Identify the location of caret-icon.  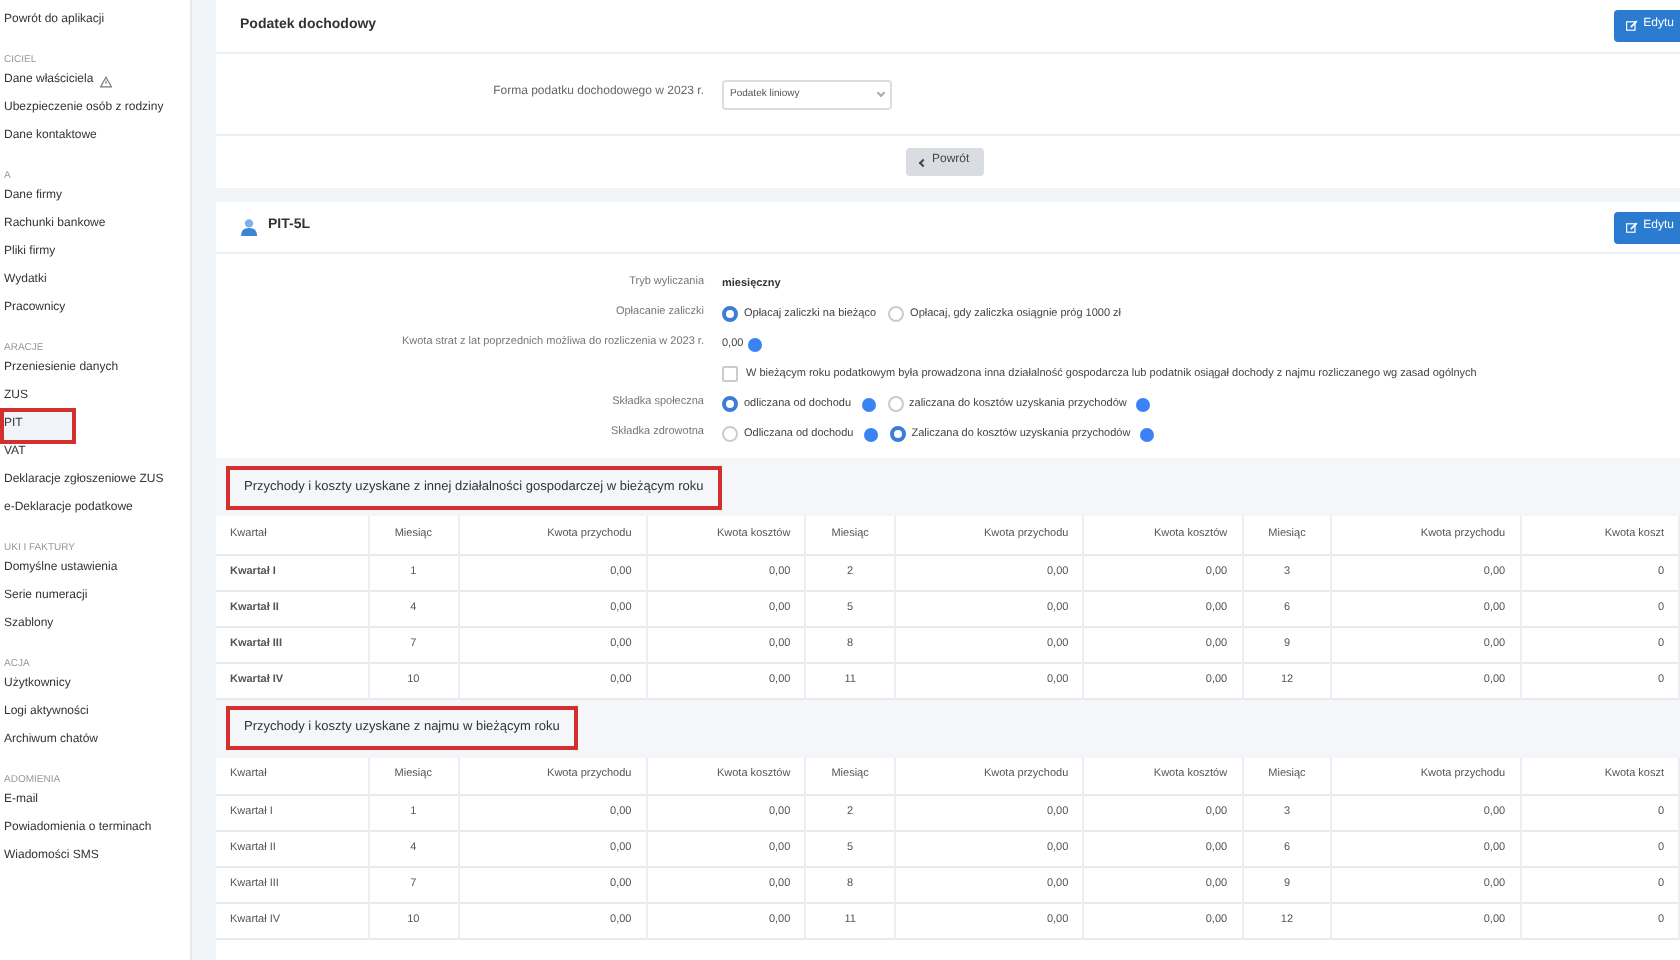
(881, 92).